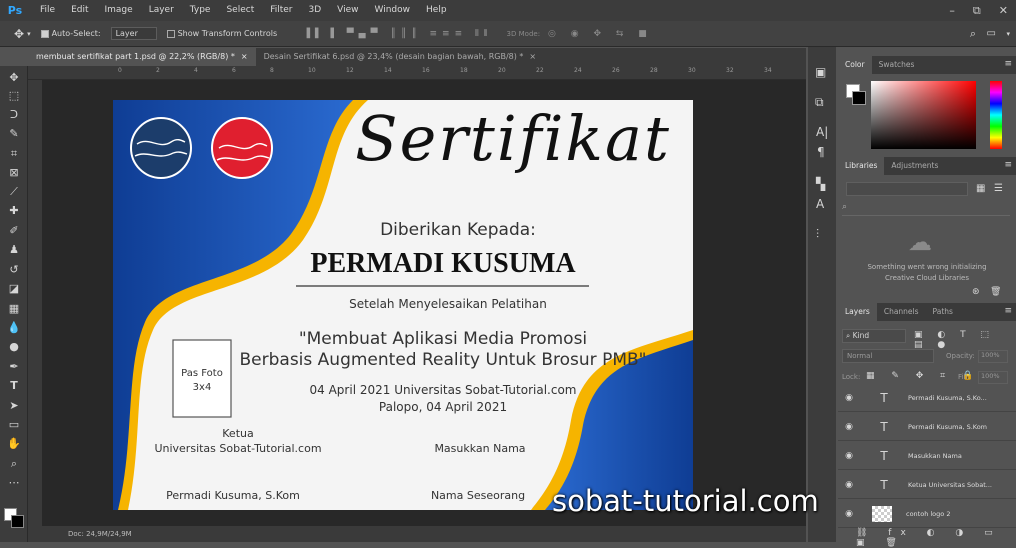  What do you see at coordinates (14, 367) in the screenshot?
I see `pen-tool-icon: ✒` at bounding box center [14, 367].